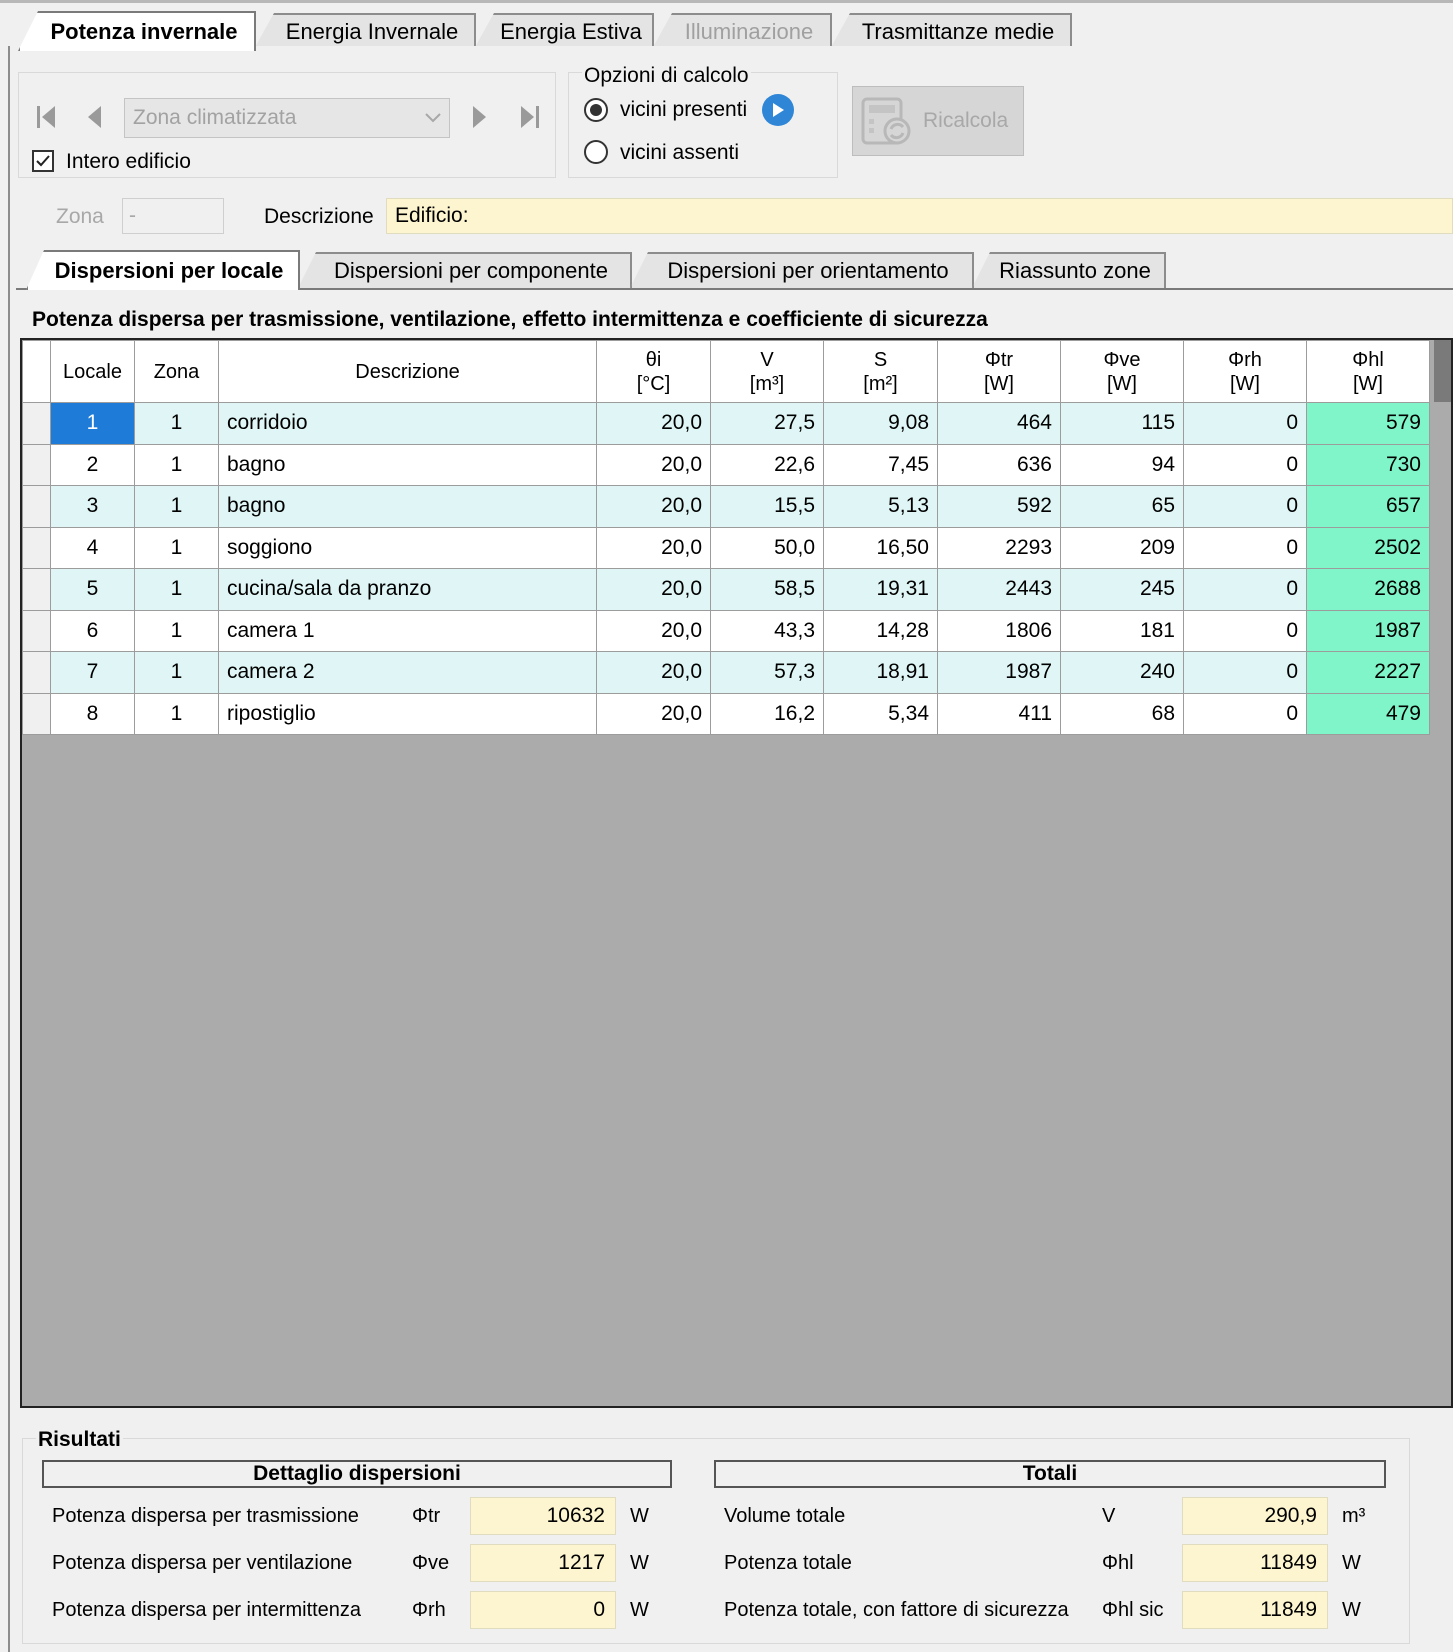  What do you see at coordinates (1368, 672) in the screenshot?
I see `cell-phi-hl: 2227` at bounding box center [1368, 672].